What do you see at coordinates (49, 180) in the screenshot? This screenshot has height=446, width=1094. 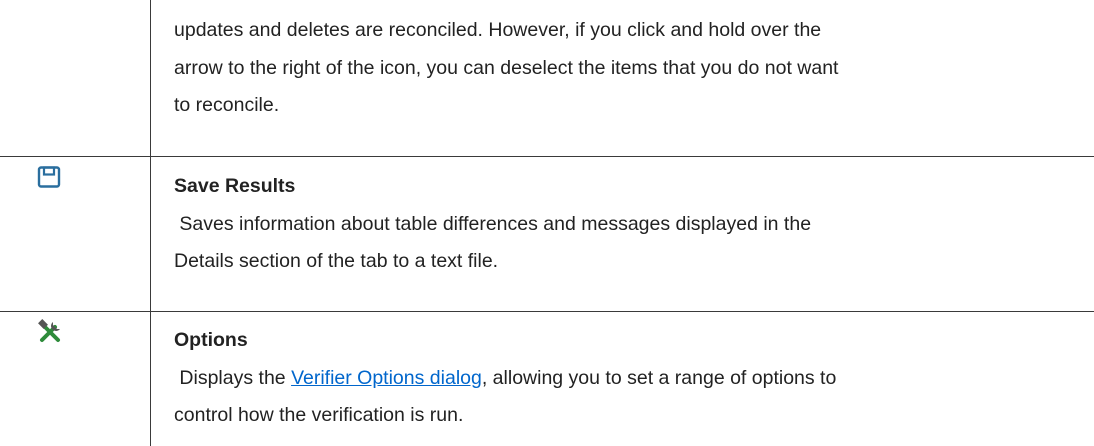 I see `save-icon` at bounding box center [49, 180].